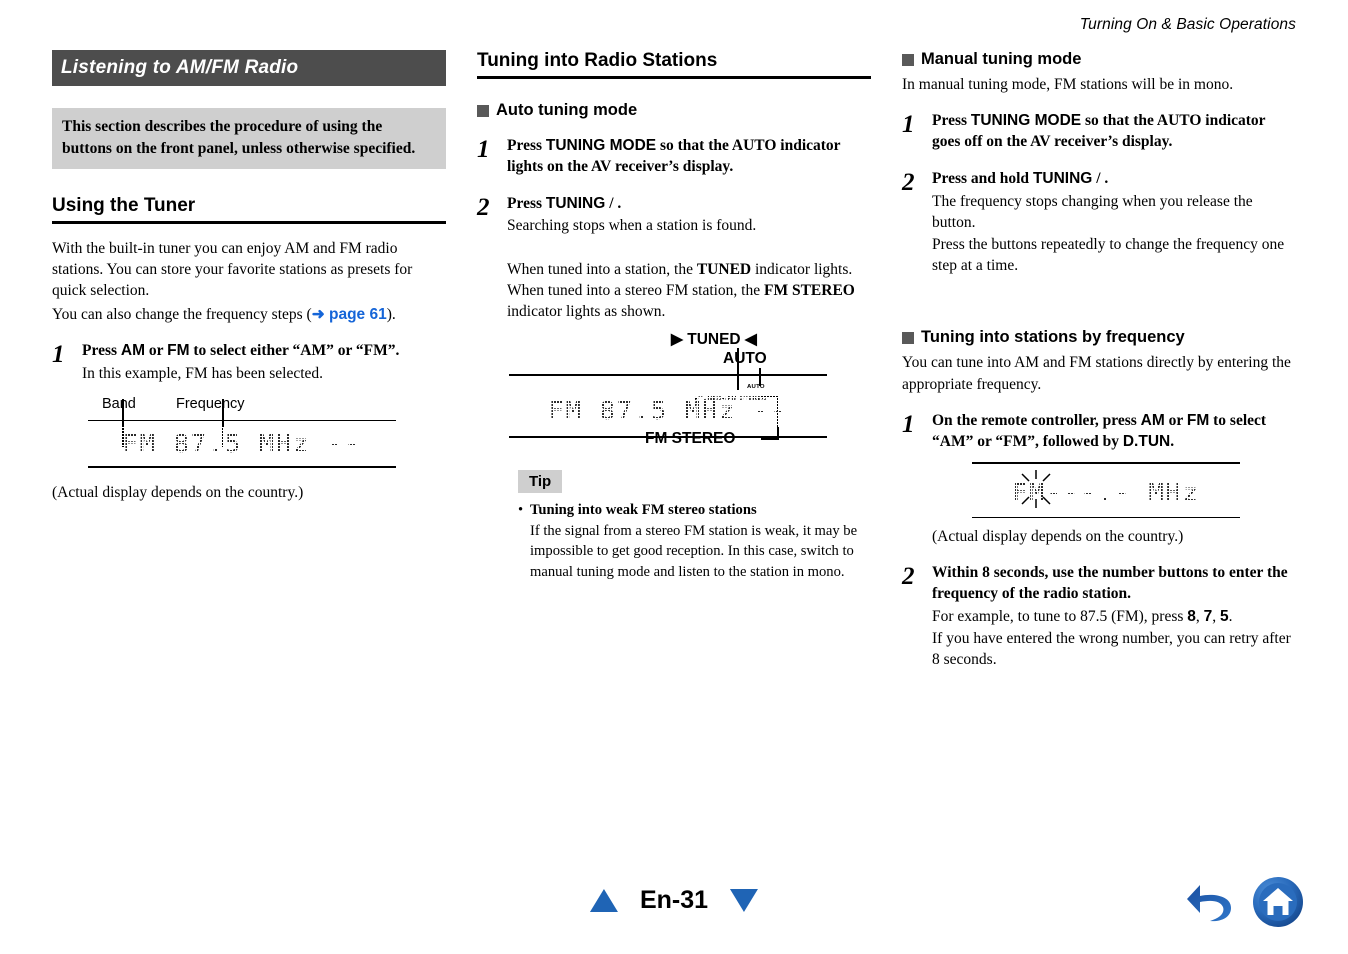 The height and width of the screenshot is (954, 1348). What do you see at coordinates (1106, 490) in the screenshot?
I see `figure-display-direct-entry: FM---.- MHz` at bounding box center [1106, 490].